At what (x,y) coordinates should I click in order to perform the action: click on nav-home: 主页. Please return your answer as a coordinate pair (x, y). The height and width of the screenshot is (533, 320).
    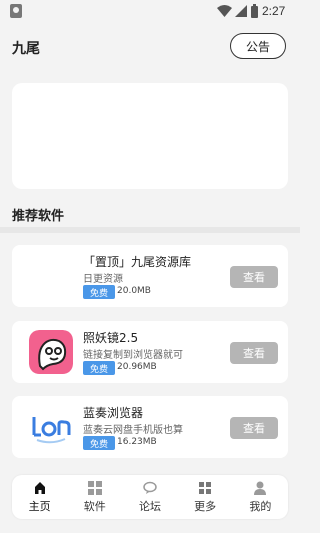
    Looking at the image, I should click on (40, 497).